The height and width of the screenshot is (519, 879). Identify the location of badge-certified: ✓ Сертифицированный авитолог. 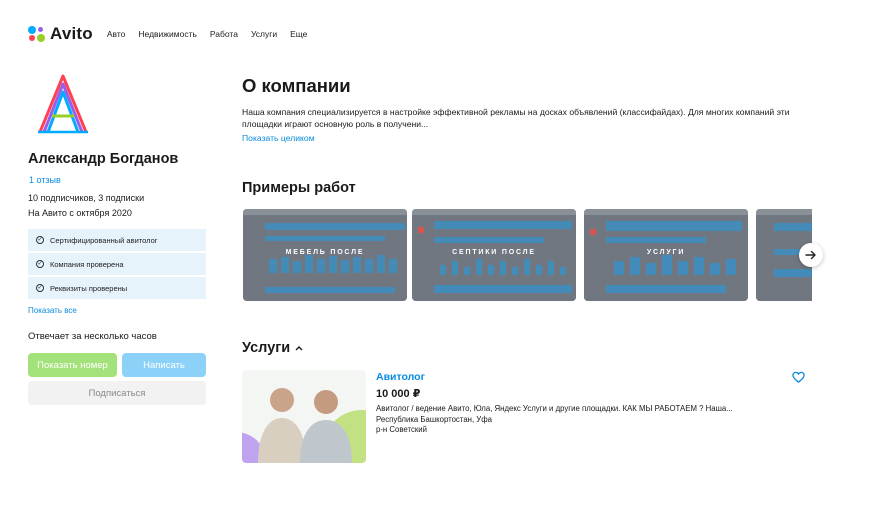
(117, 240).